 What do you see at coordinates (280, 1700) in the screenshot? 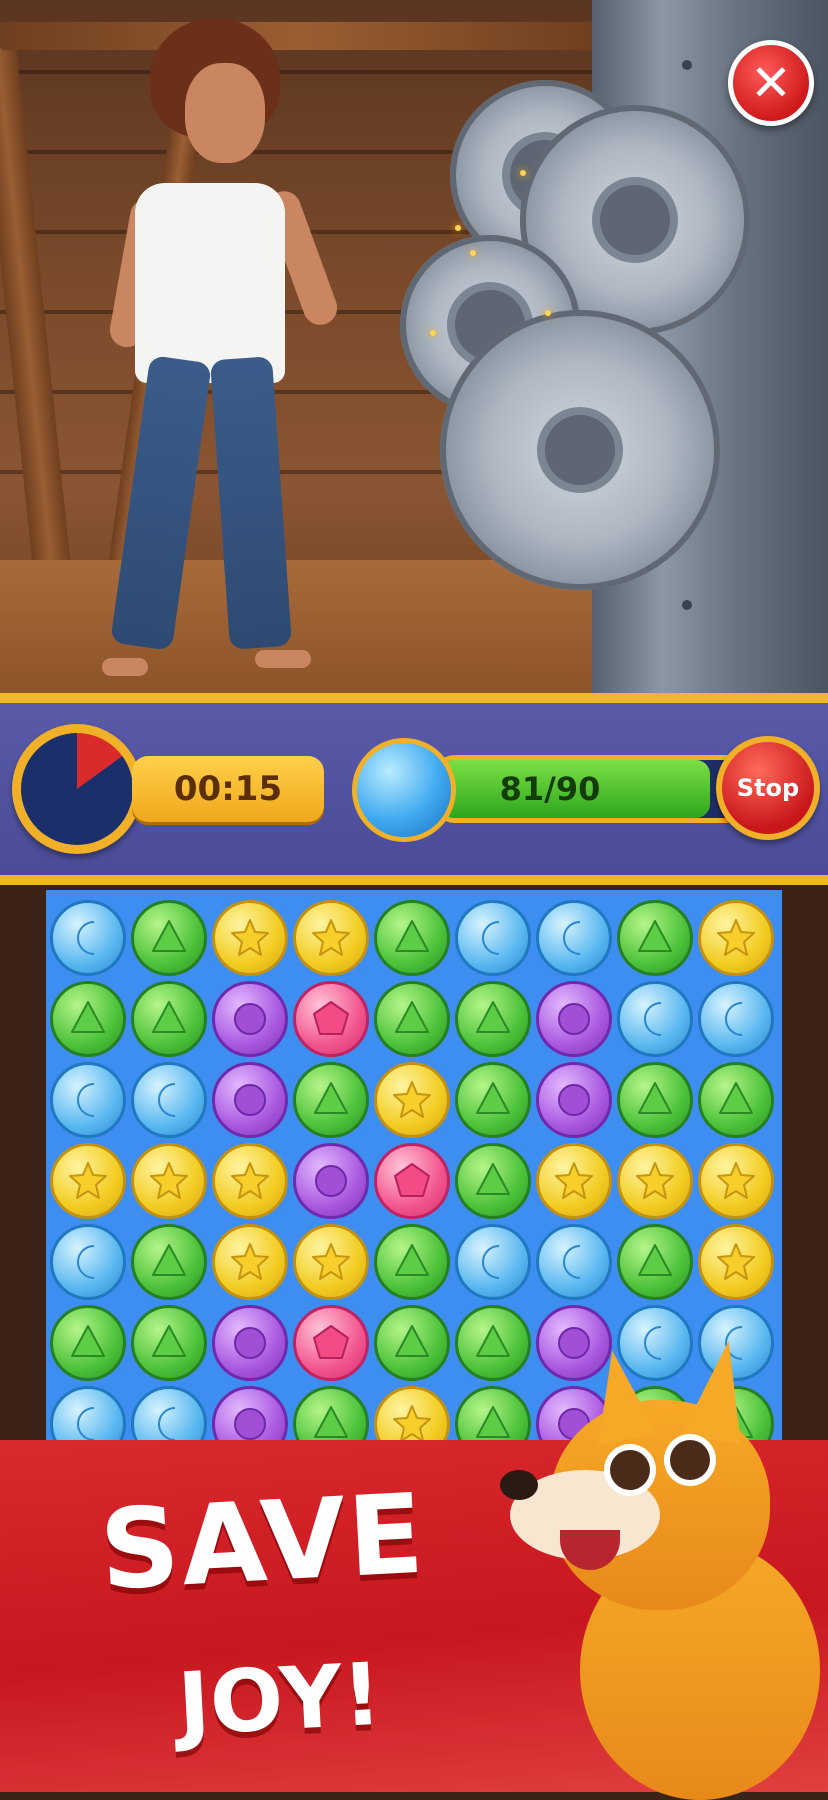
I see `banner-subline: JOY!` at bounding box center [280, 1700].